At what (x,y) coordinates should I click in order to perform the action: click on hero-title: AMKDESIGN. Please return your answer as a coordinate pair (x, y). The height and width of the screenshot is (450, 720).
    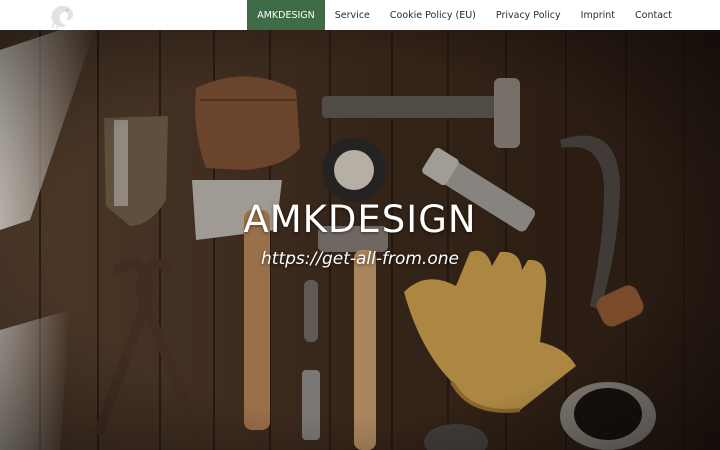
    Looking at the image, I should click on (360, 219).